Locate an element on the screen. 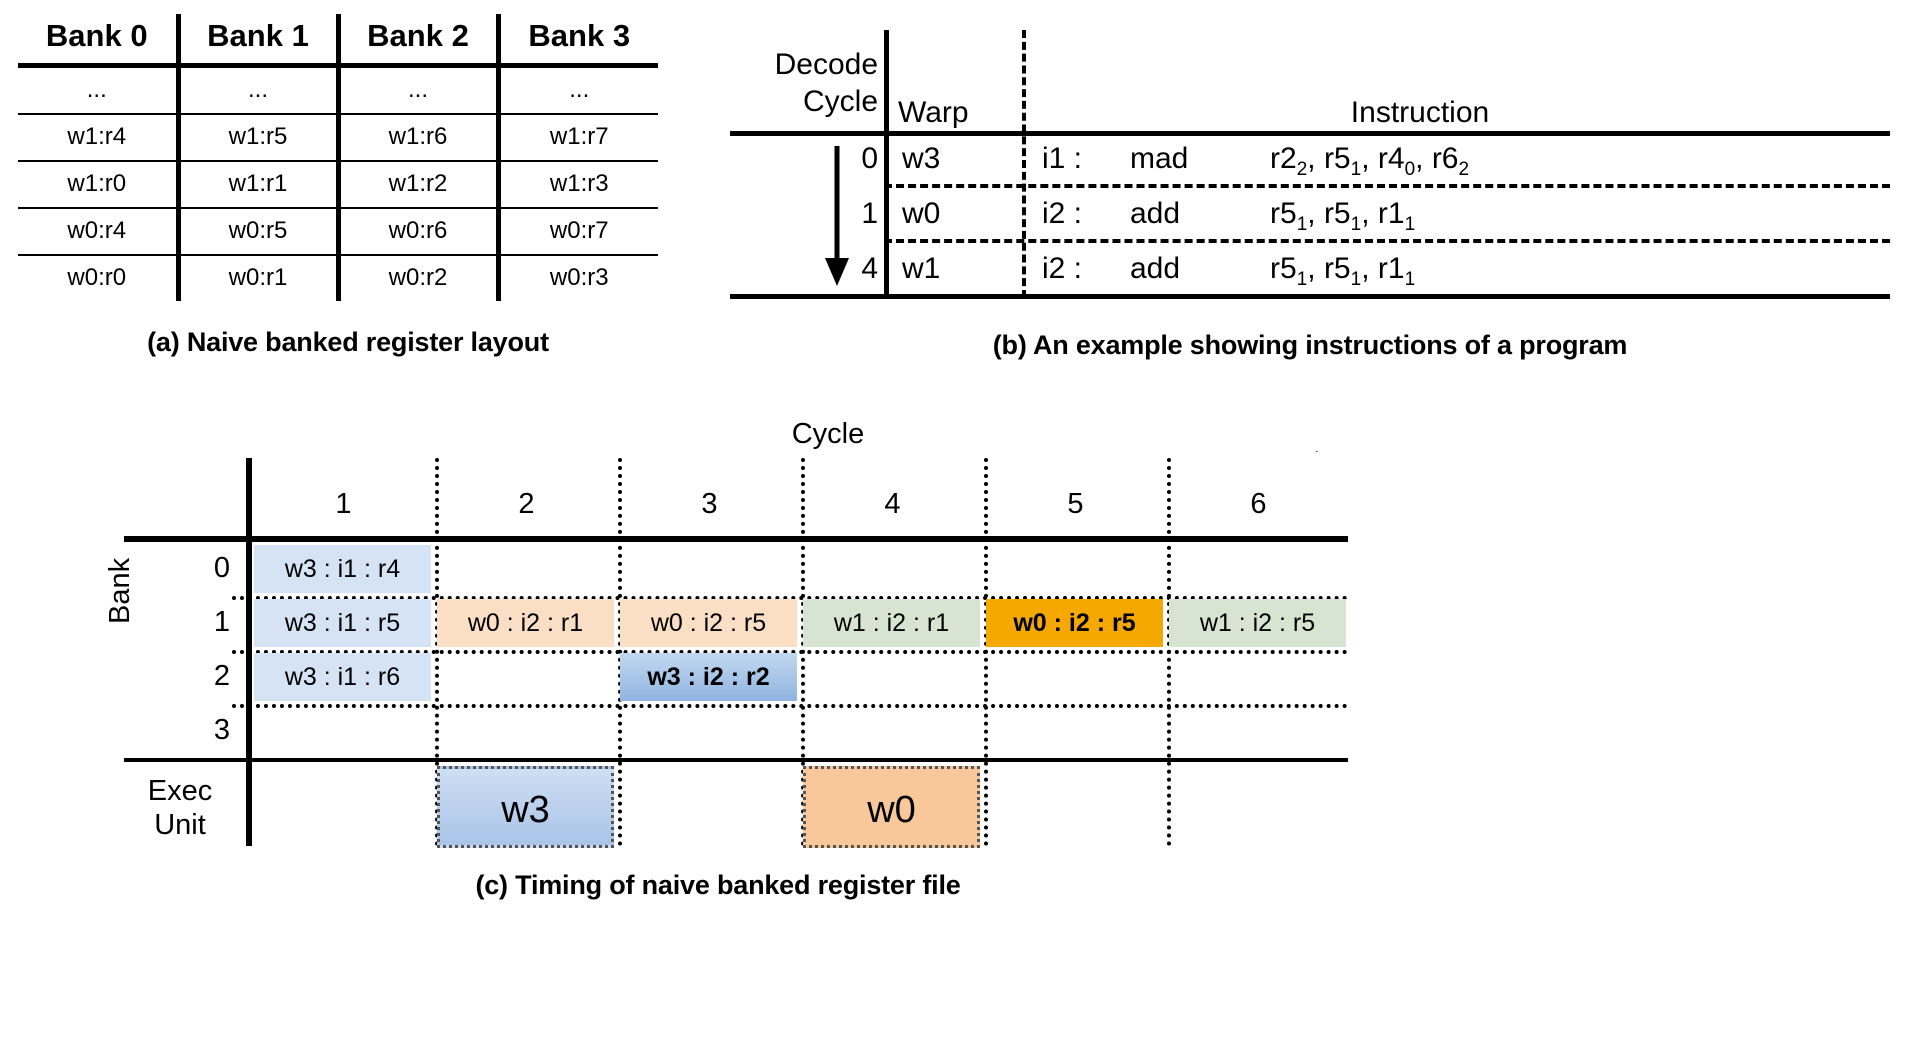 The image size is (1906, 1044). warp-value: w1 is located at coordinates (921, 268).